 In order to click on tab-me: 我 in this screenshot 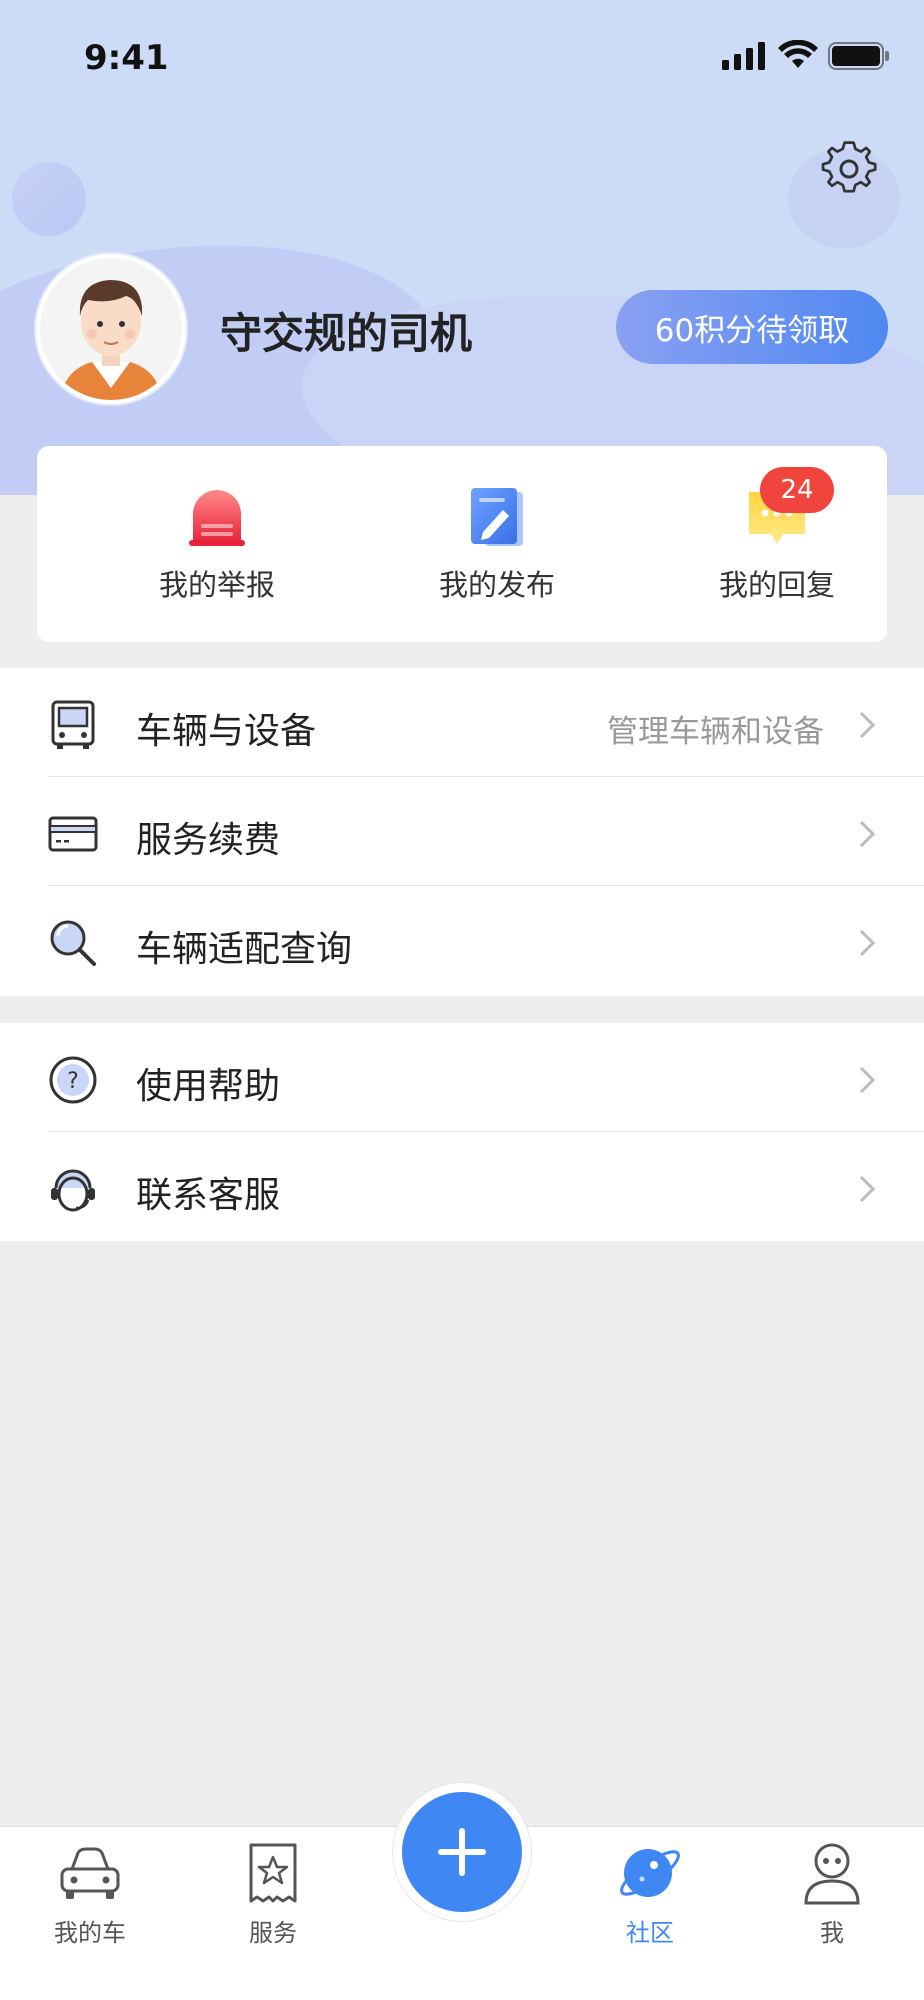, I will do `click(832, 1896)`.